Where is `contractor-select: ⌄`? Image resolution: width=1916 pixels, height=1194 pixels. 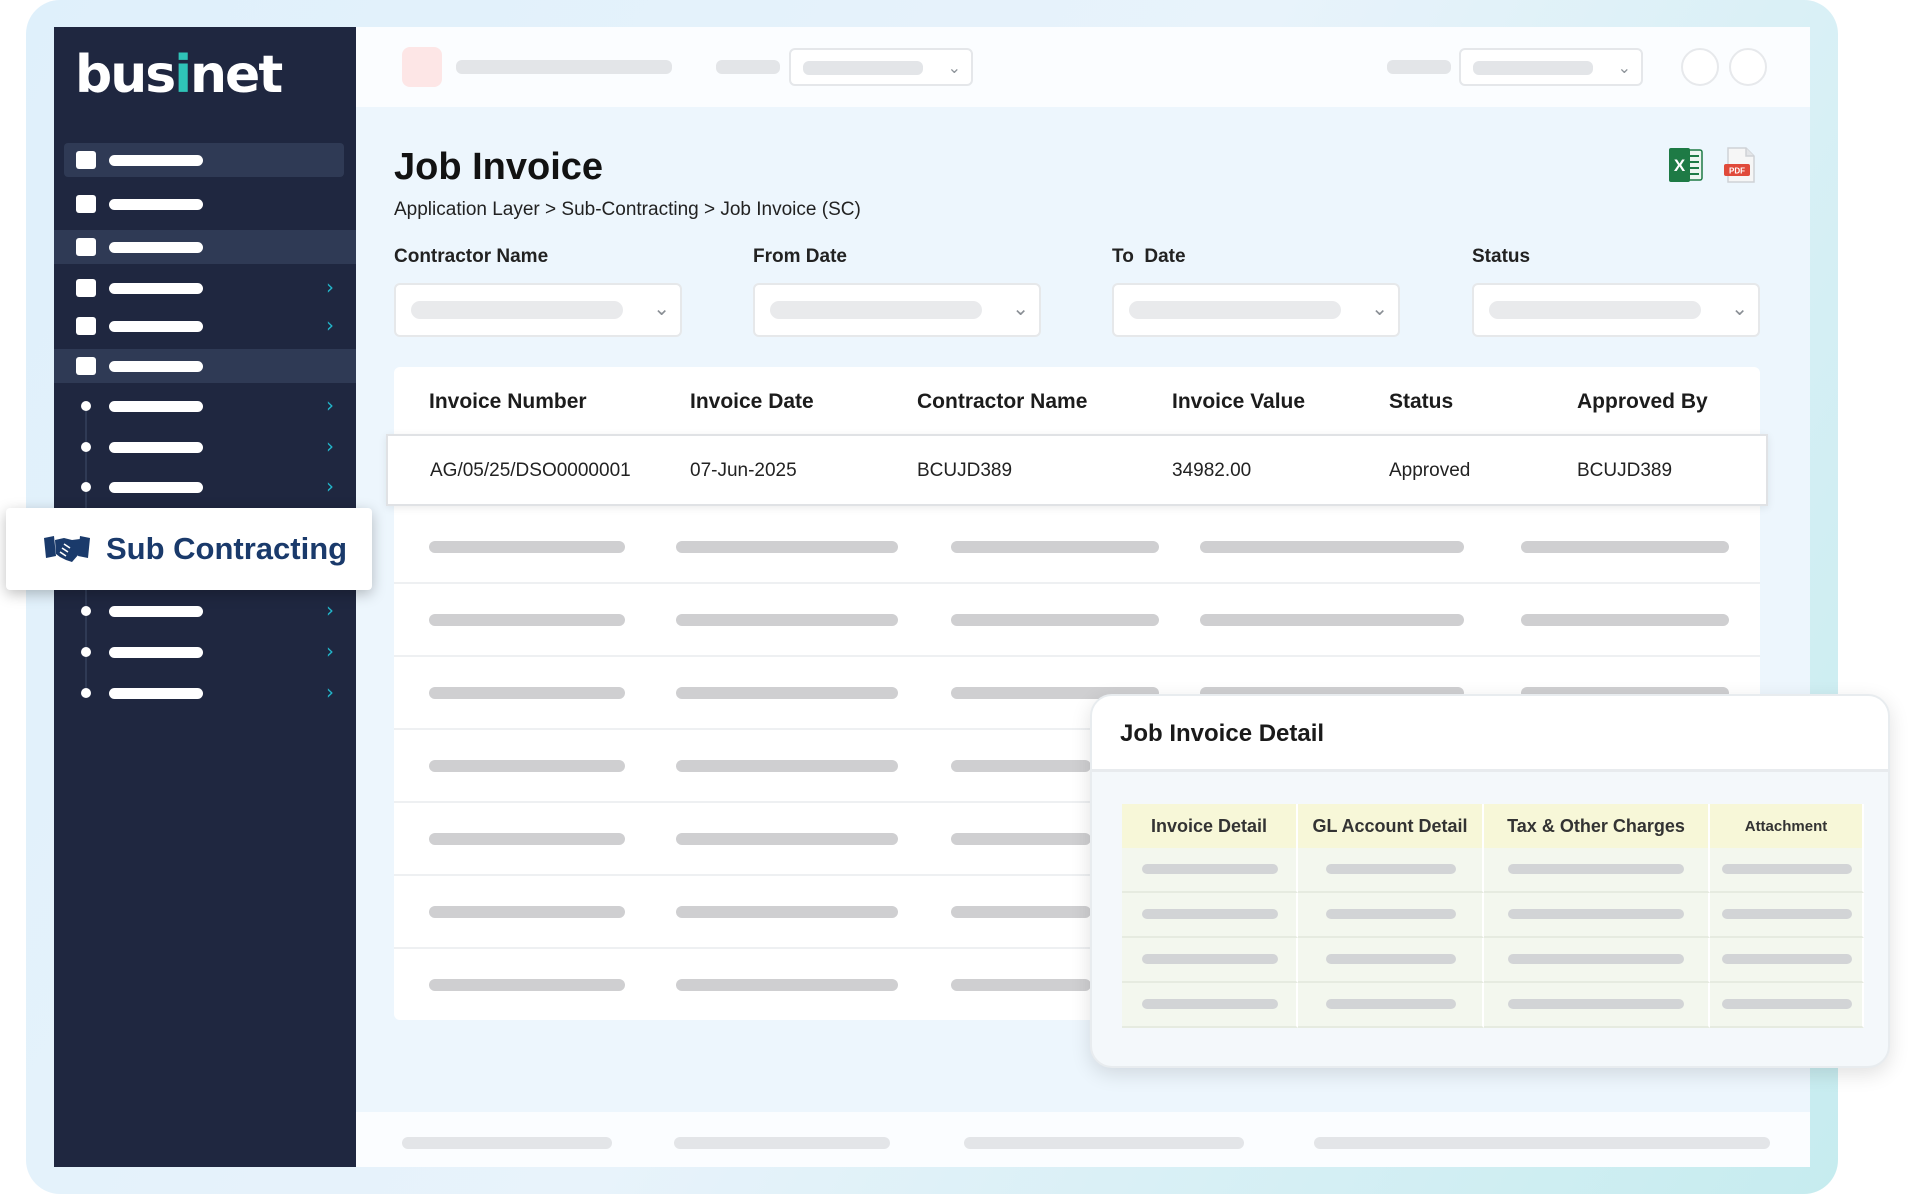 contractor-select: ⌄ is located at coordinates (538, 310).